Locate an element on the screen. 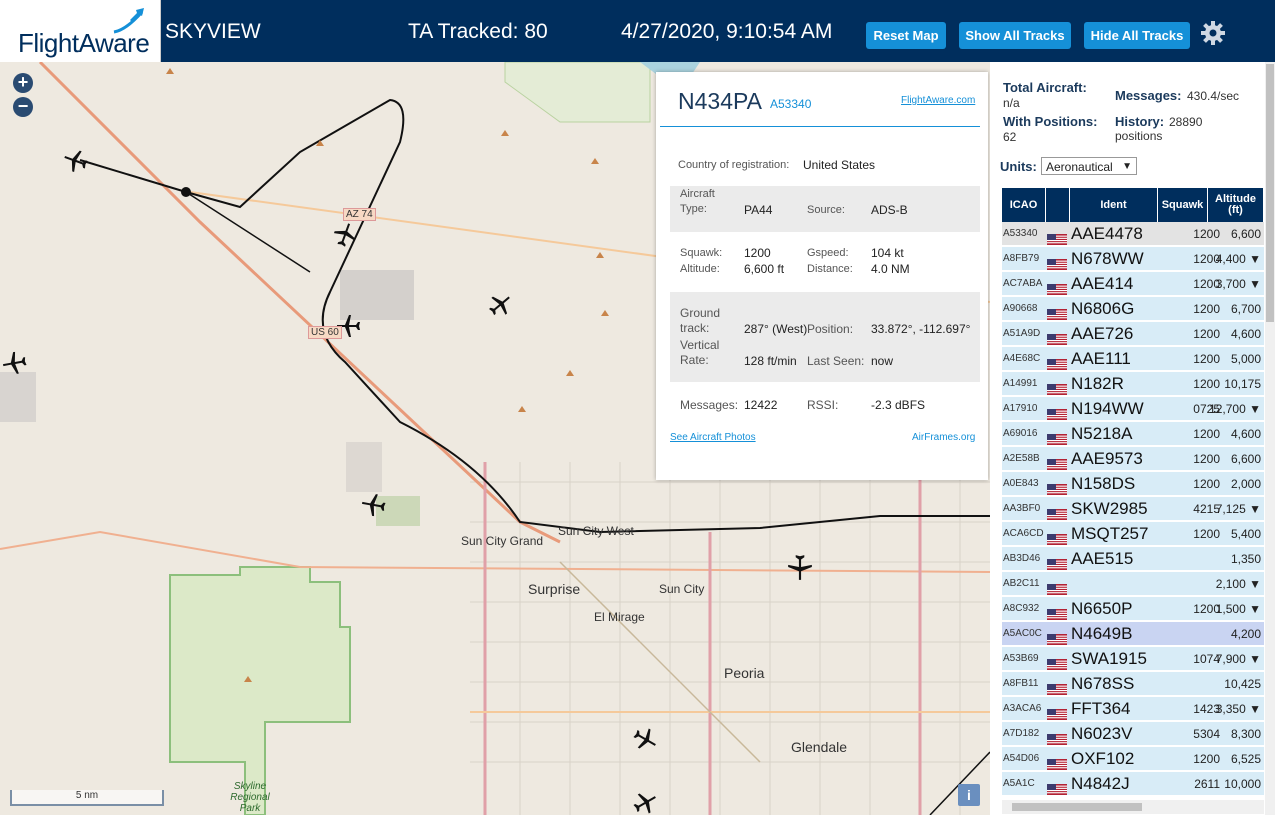 This screenshot has height=815, width=1275. table-row: A5A1C N4842J 2611 10,000 is located at coordinates (1133, 784).